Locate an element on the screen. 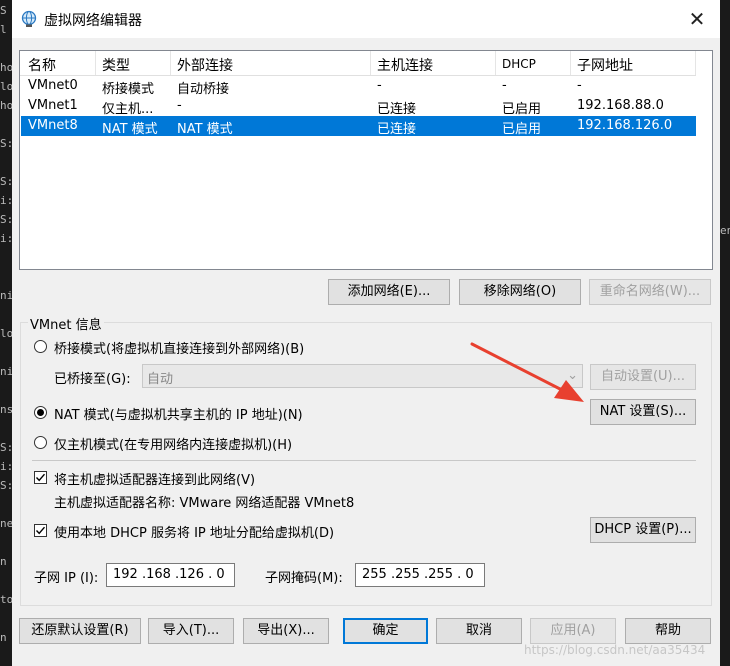 Image resolution: width=730 pixels, height=666 pixels. connect-adapter-label: 将主机虚拟适配器连接到此网络(V) is located at coordinates (154, 478).